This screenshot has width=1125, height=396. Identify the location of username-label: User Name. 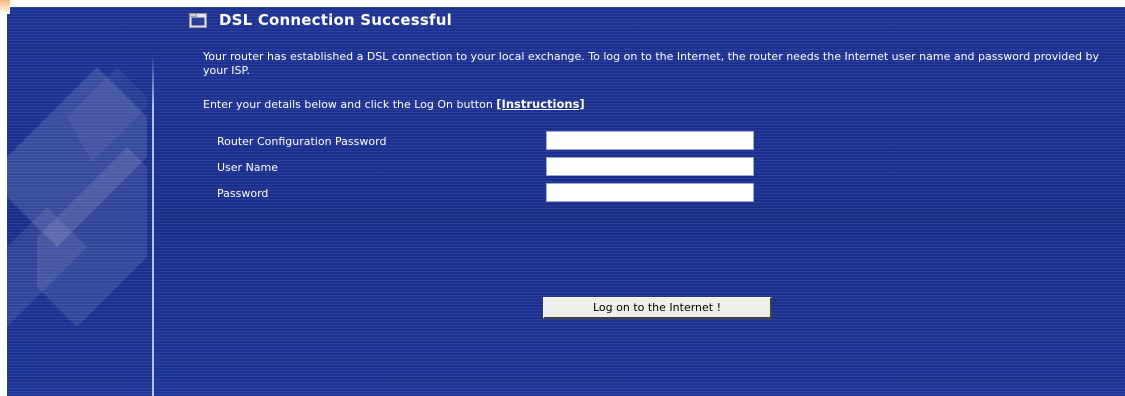
(248, 167).